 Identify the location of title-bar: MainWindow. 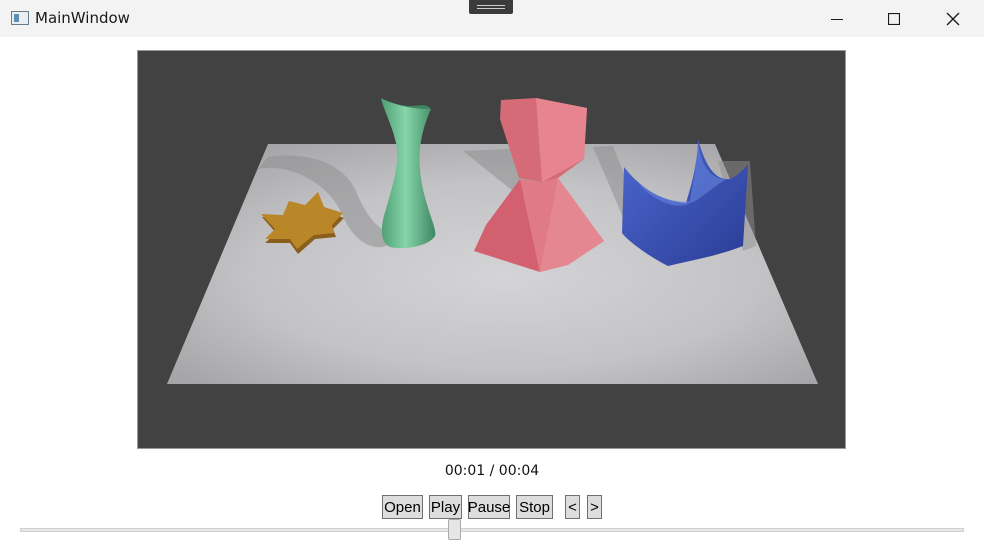
(492, 18).